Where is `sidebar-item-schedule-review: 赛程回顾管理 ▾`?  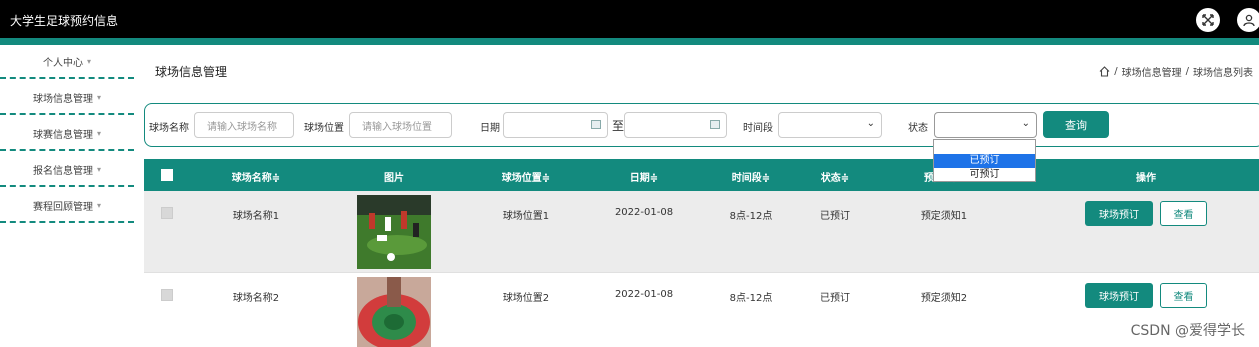 sidebar-item-schedule-review: 赛程回顾管理 ▾ is located at coordinates (67, 206).